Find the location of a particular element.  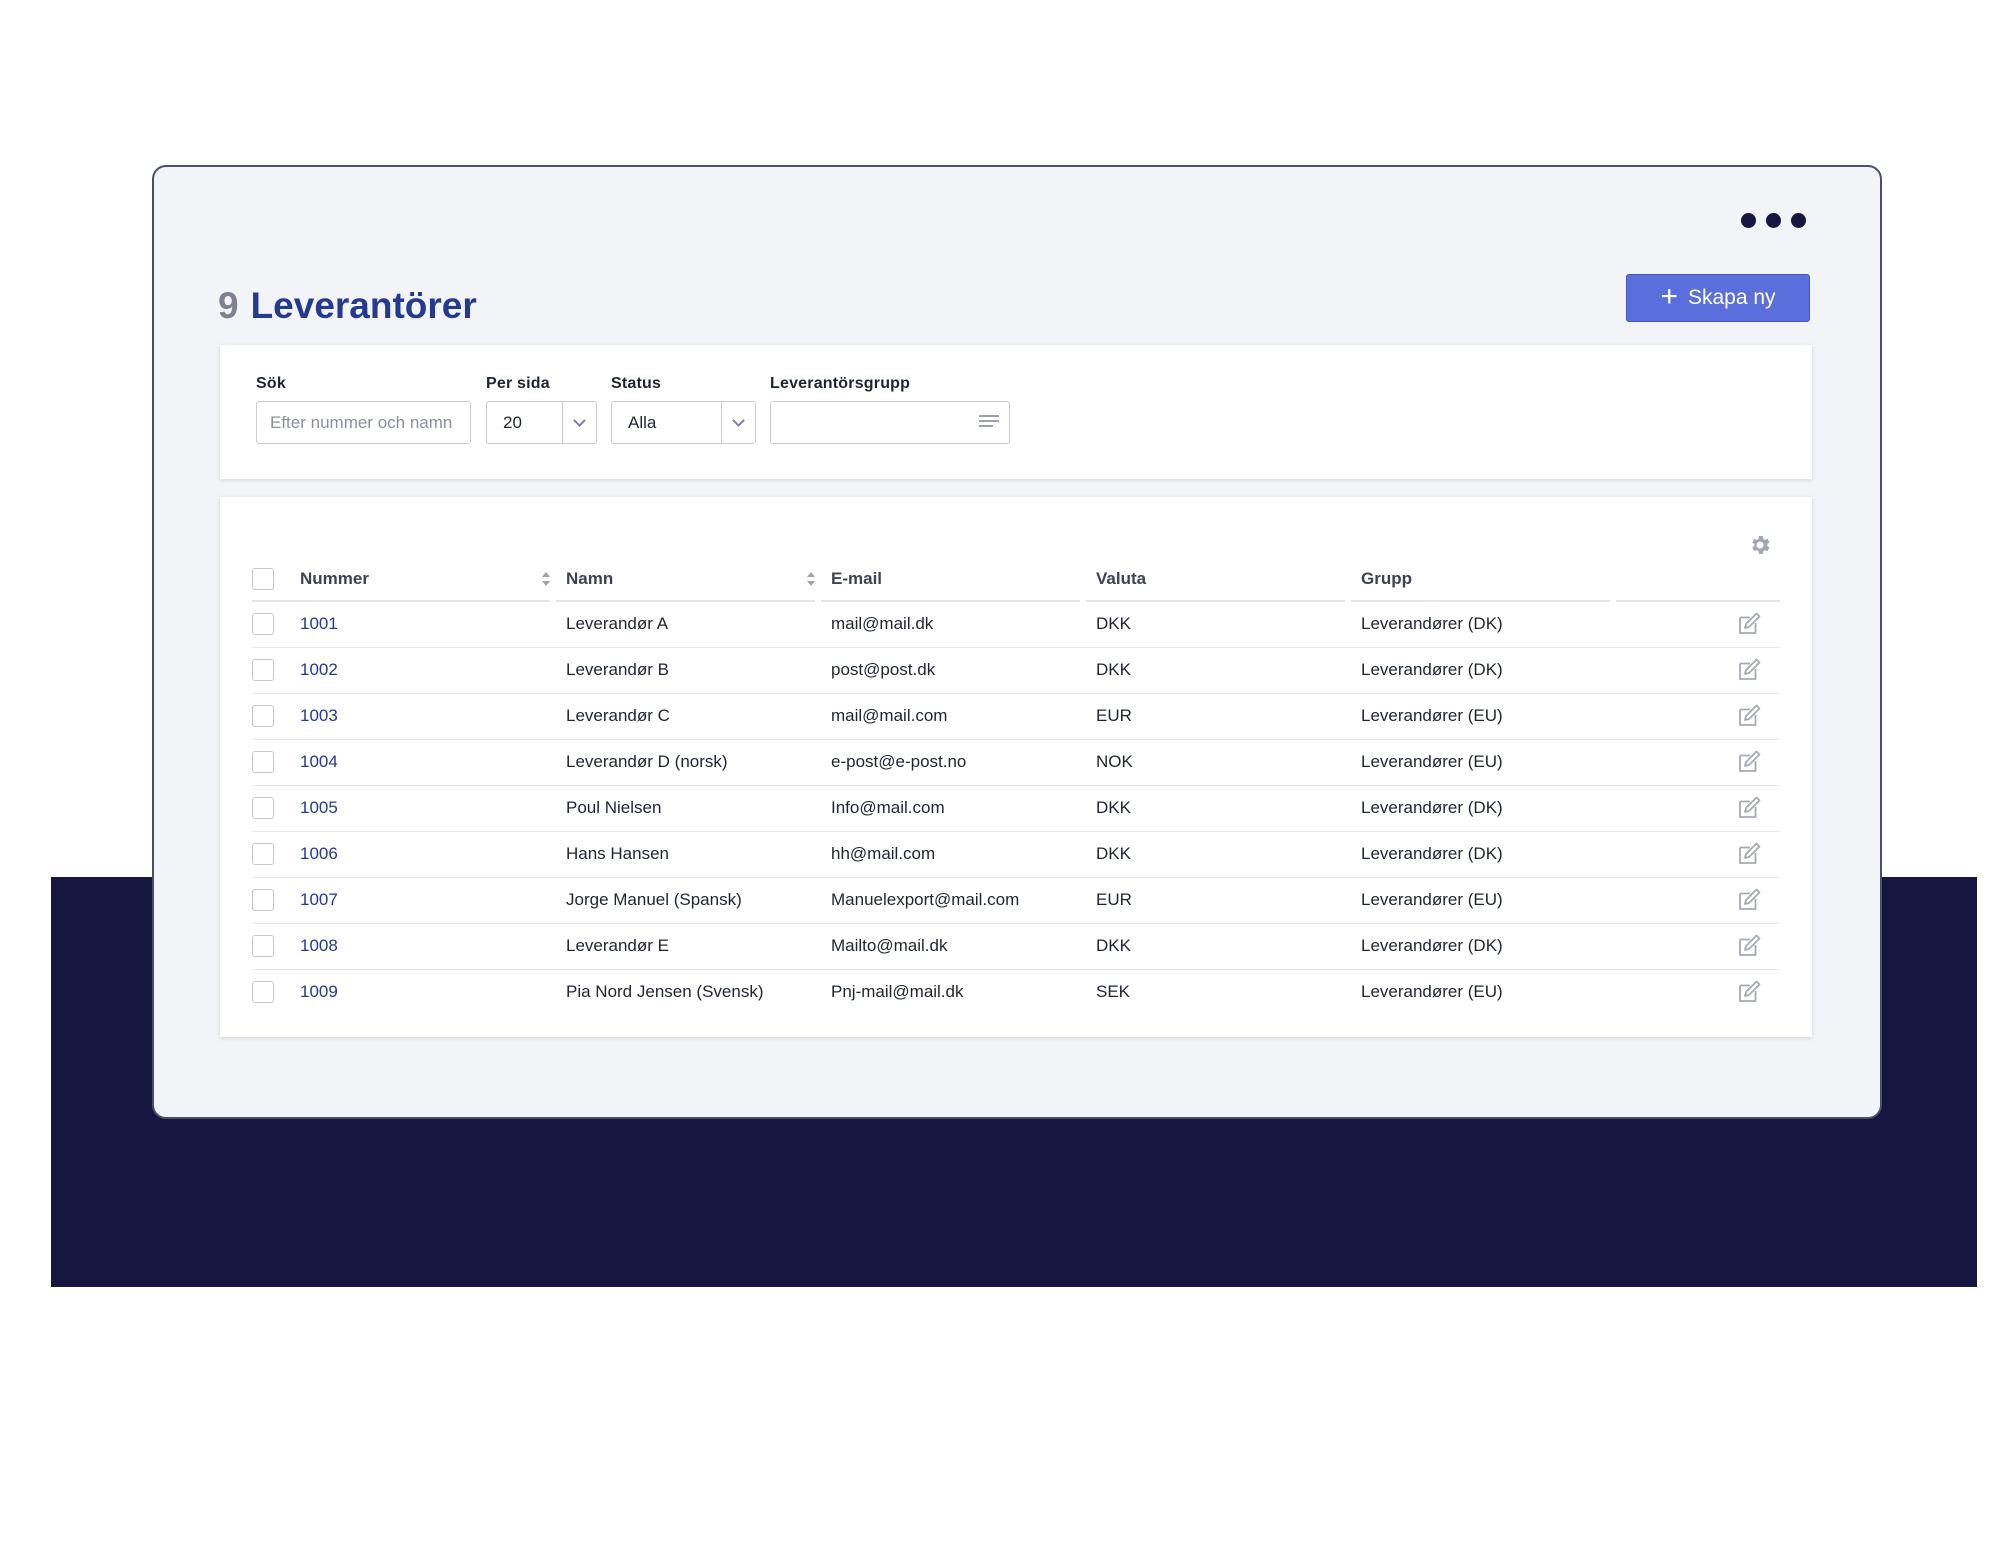

window-menu-dots is located at coordinates (1773, 220).